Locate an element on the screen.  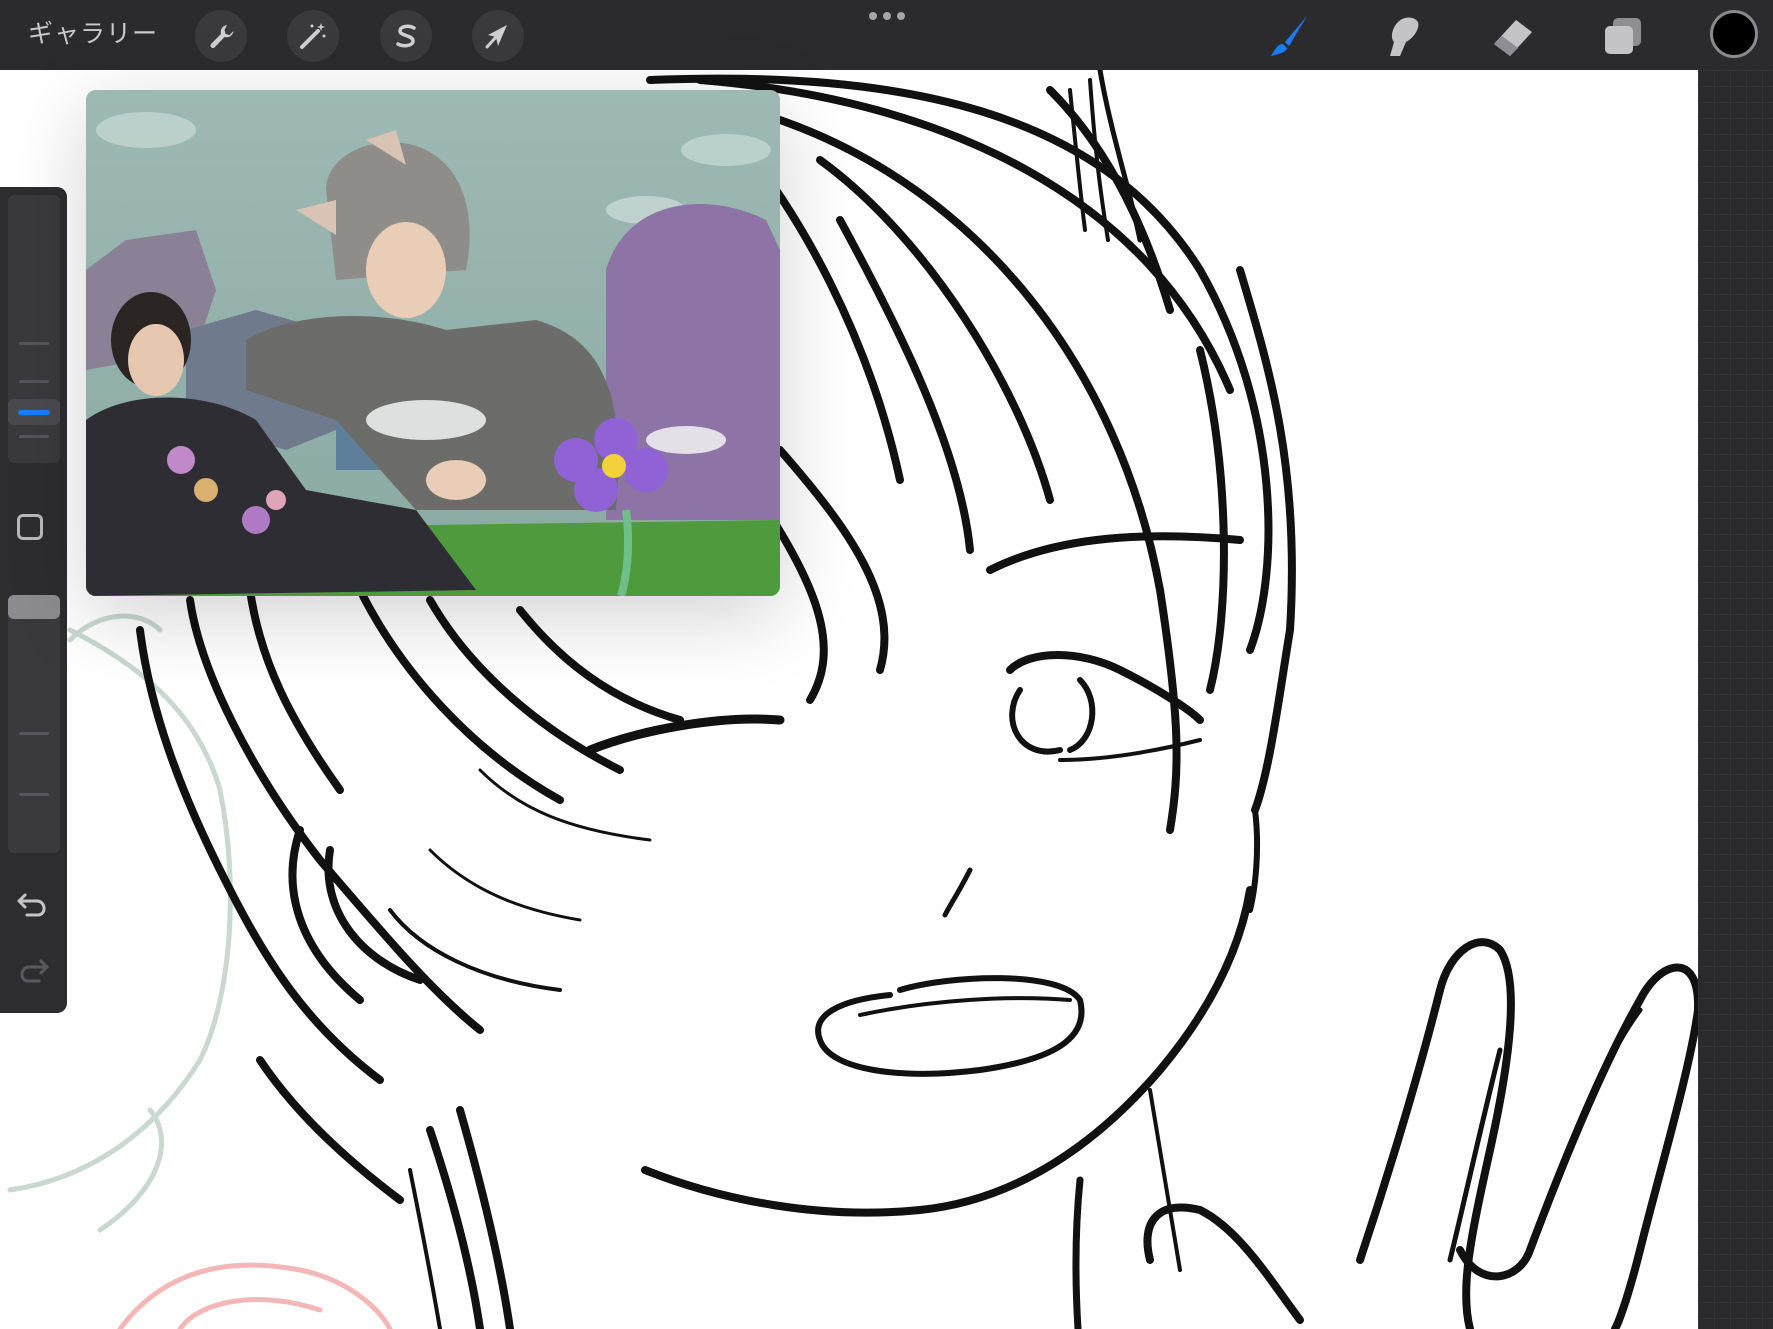
reference-photo is located at coordinates (433, 343).